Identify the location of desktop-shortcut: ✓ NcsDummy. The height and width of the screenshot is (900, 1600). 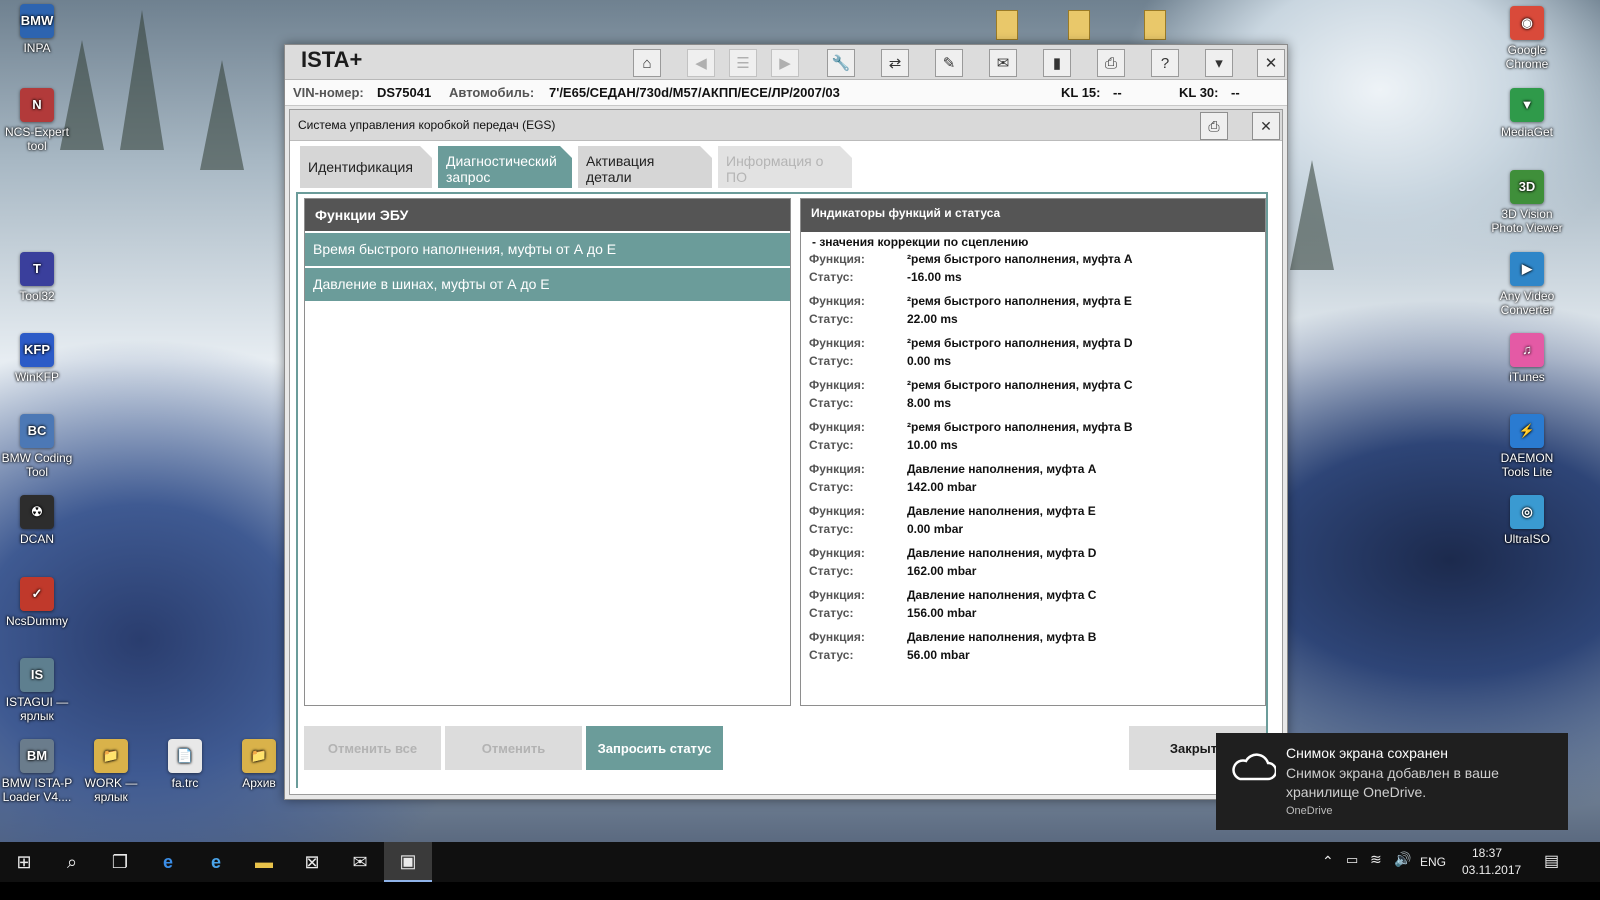
(37, 602).